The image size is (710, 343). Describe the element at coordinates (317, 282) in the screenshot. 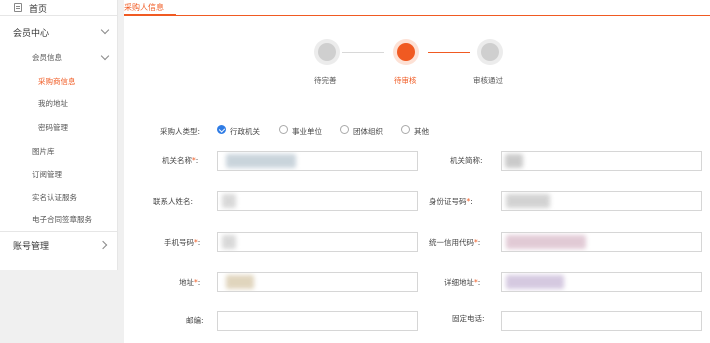

I see `address-input` at that location.